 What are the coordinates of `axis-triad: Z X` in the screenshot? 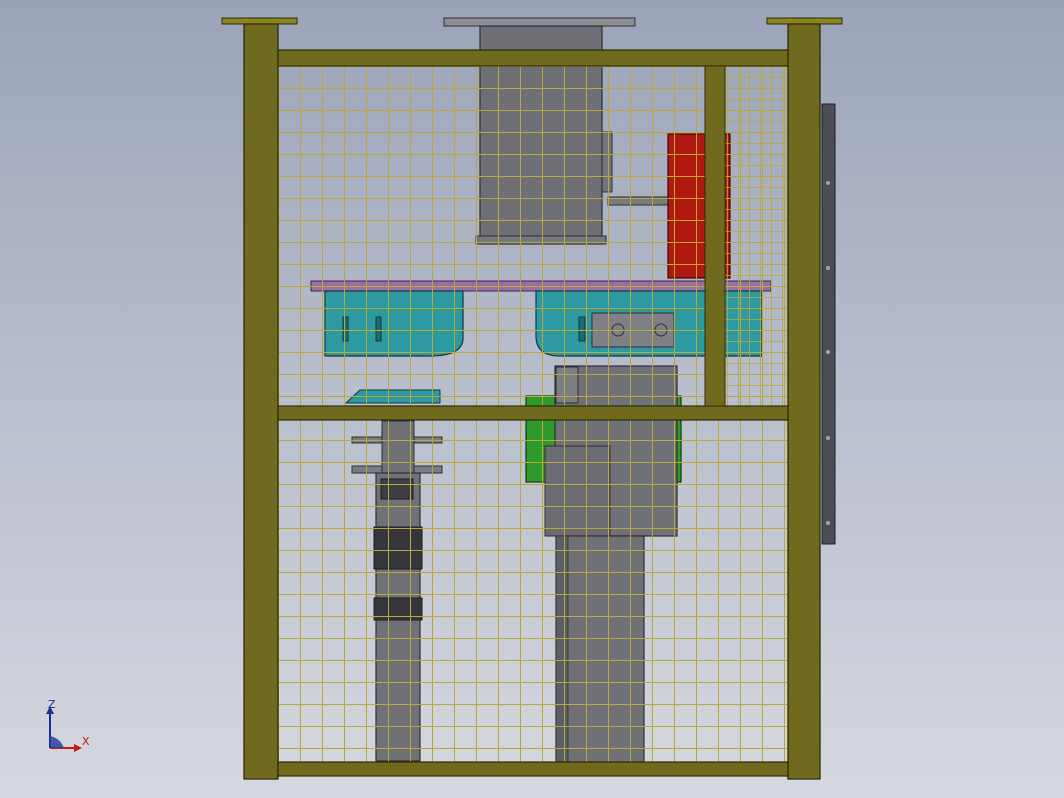 It's located at (68, 726).